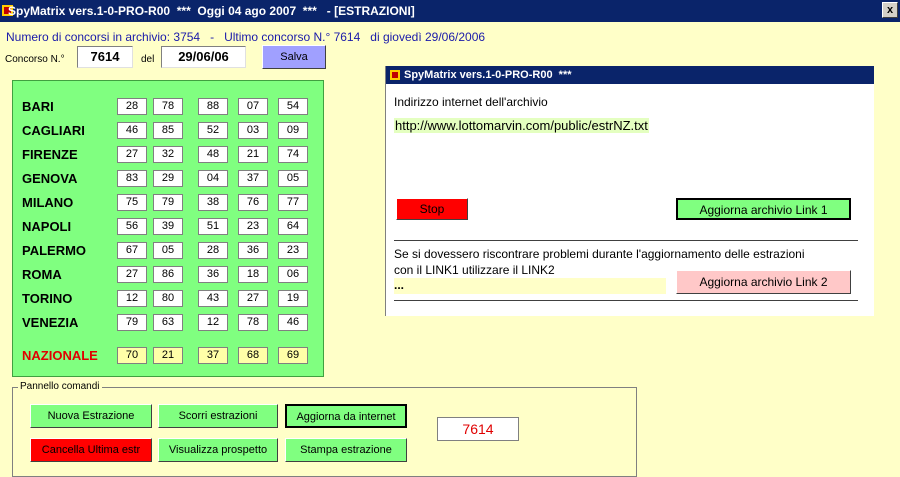  I want to click on drawn-number: 18, so click(253, 274).